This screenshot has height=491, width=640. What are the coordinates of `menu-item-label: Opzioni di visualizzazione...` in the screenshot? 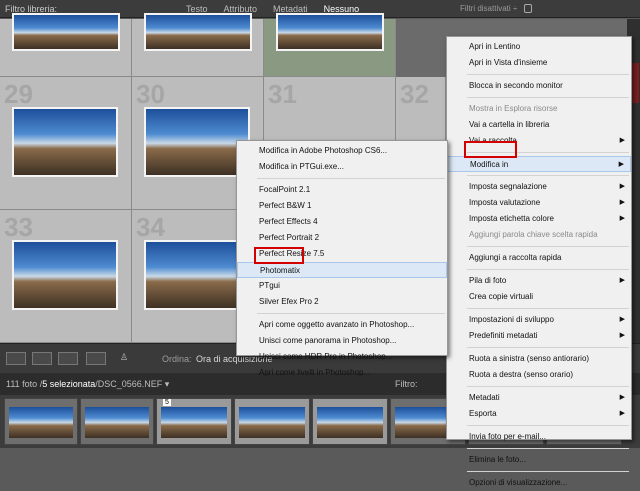 It's located at (518, 482).